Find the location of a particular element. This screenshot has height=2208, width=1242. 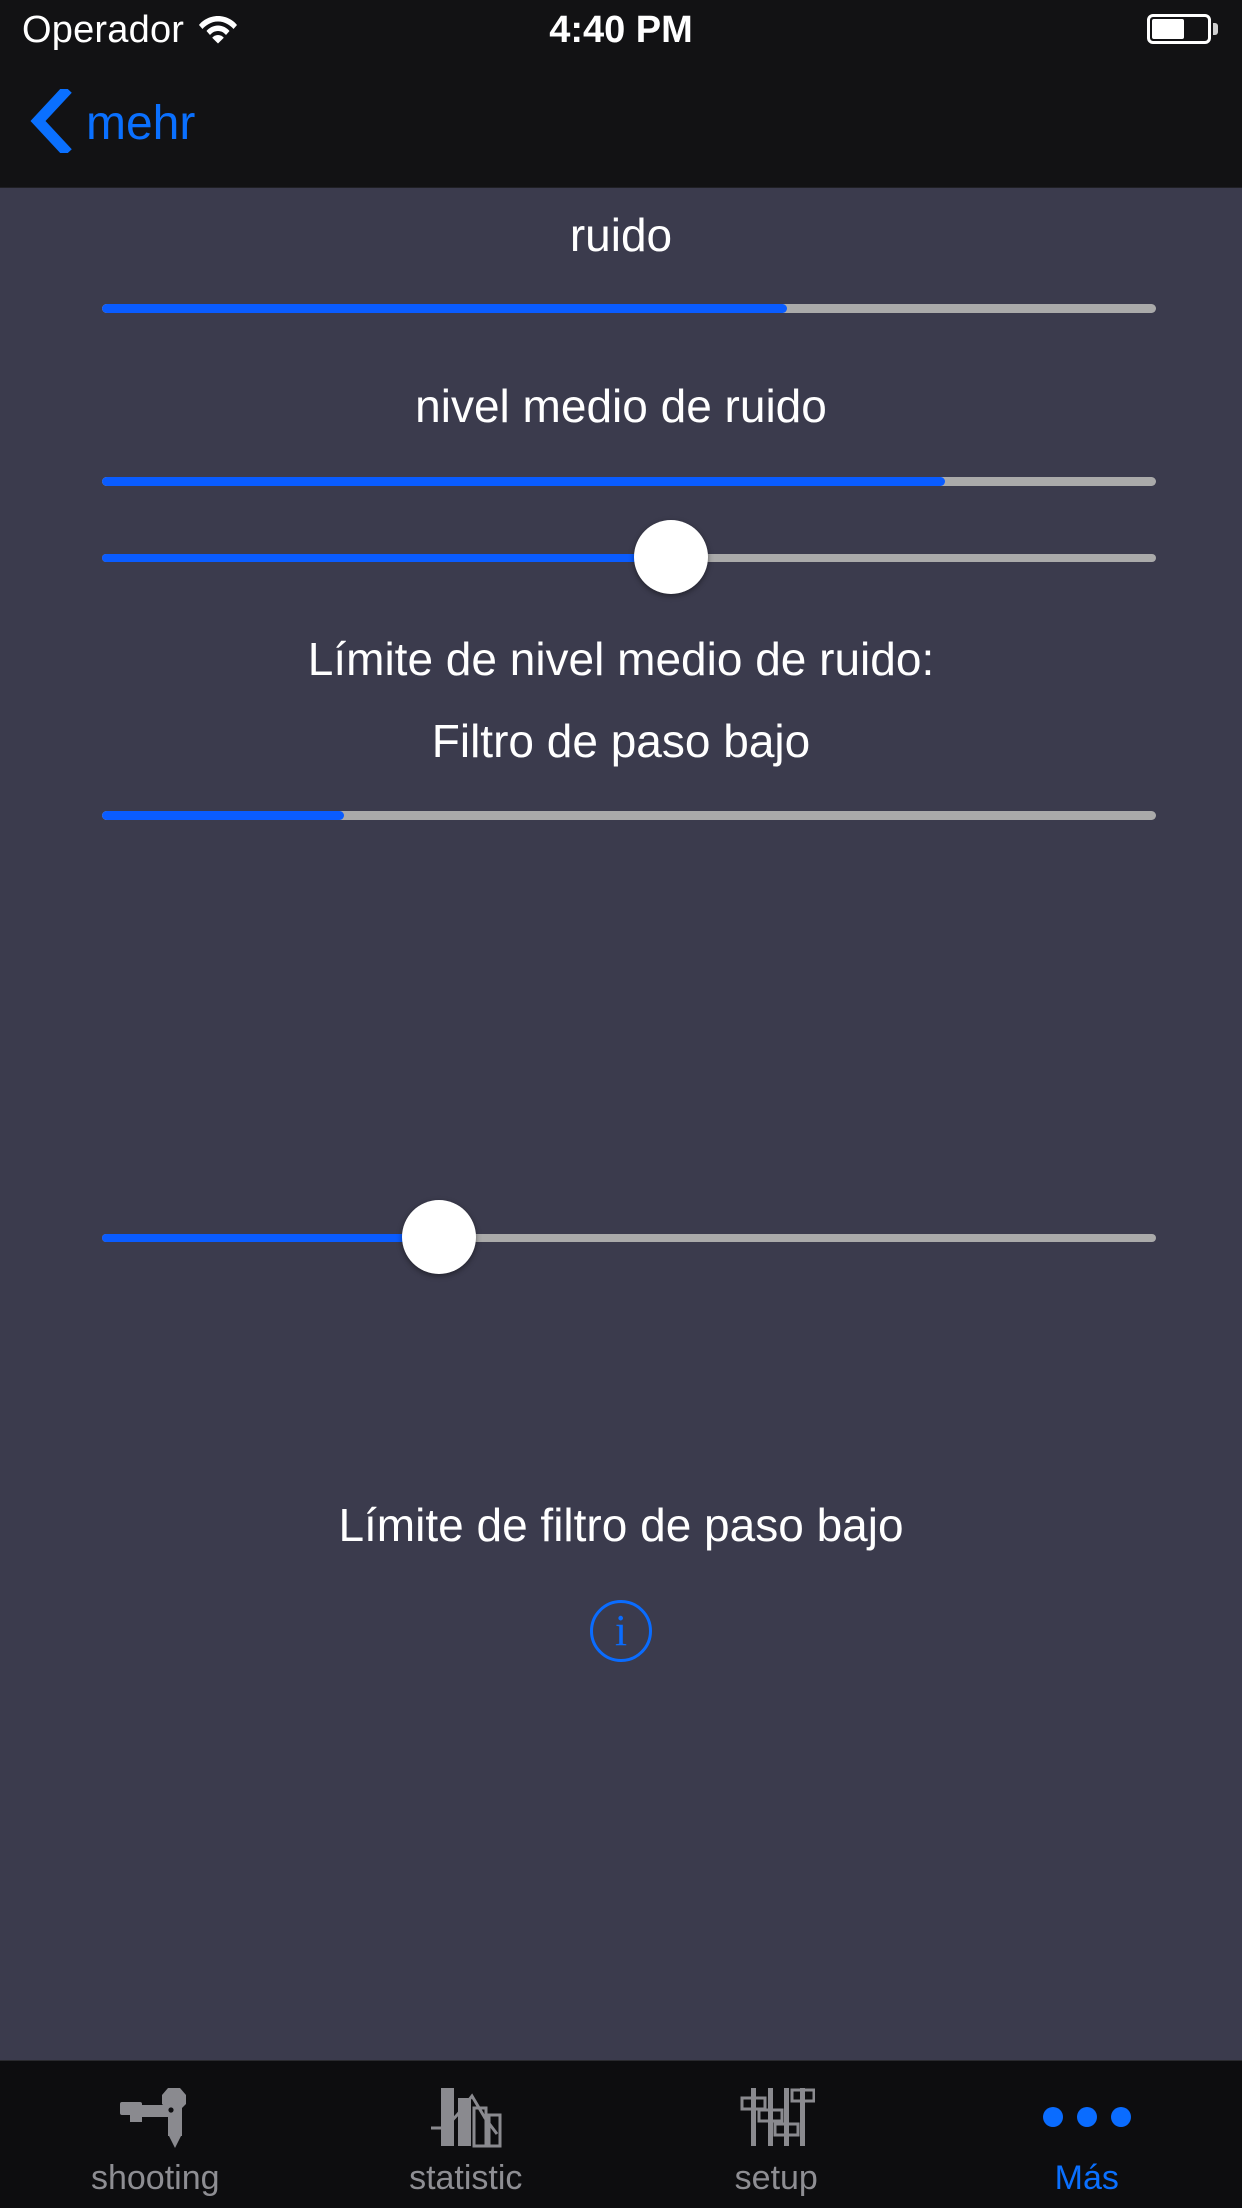

back-button-label: mehr is located at coordinates (141, 123).